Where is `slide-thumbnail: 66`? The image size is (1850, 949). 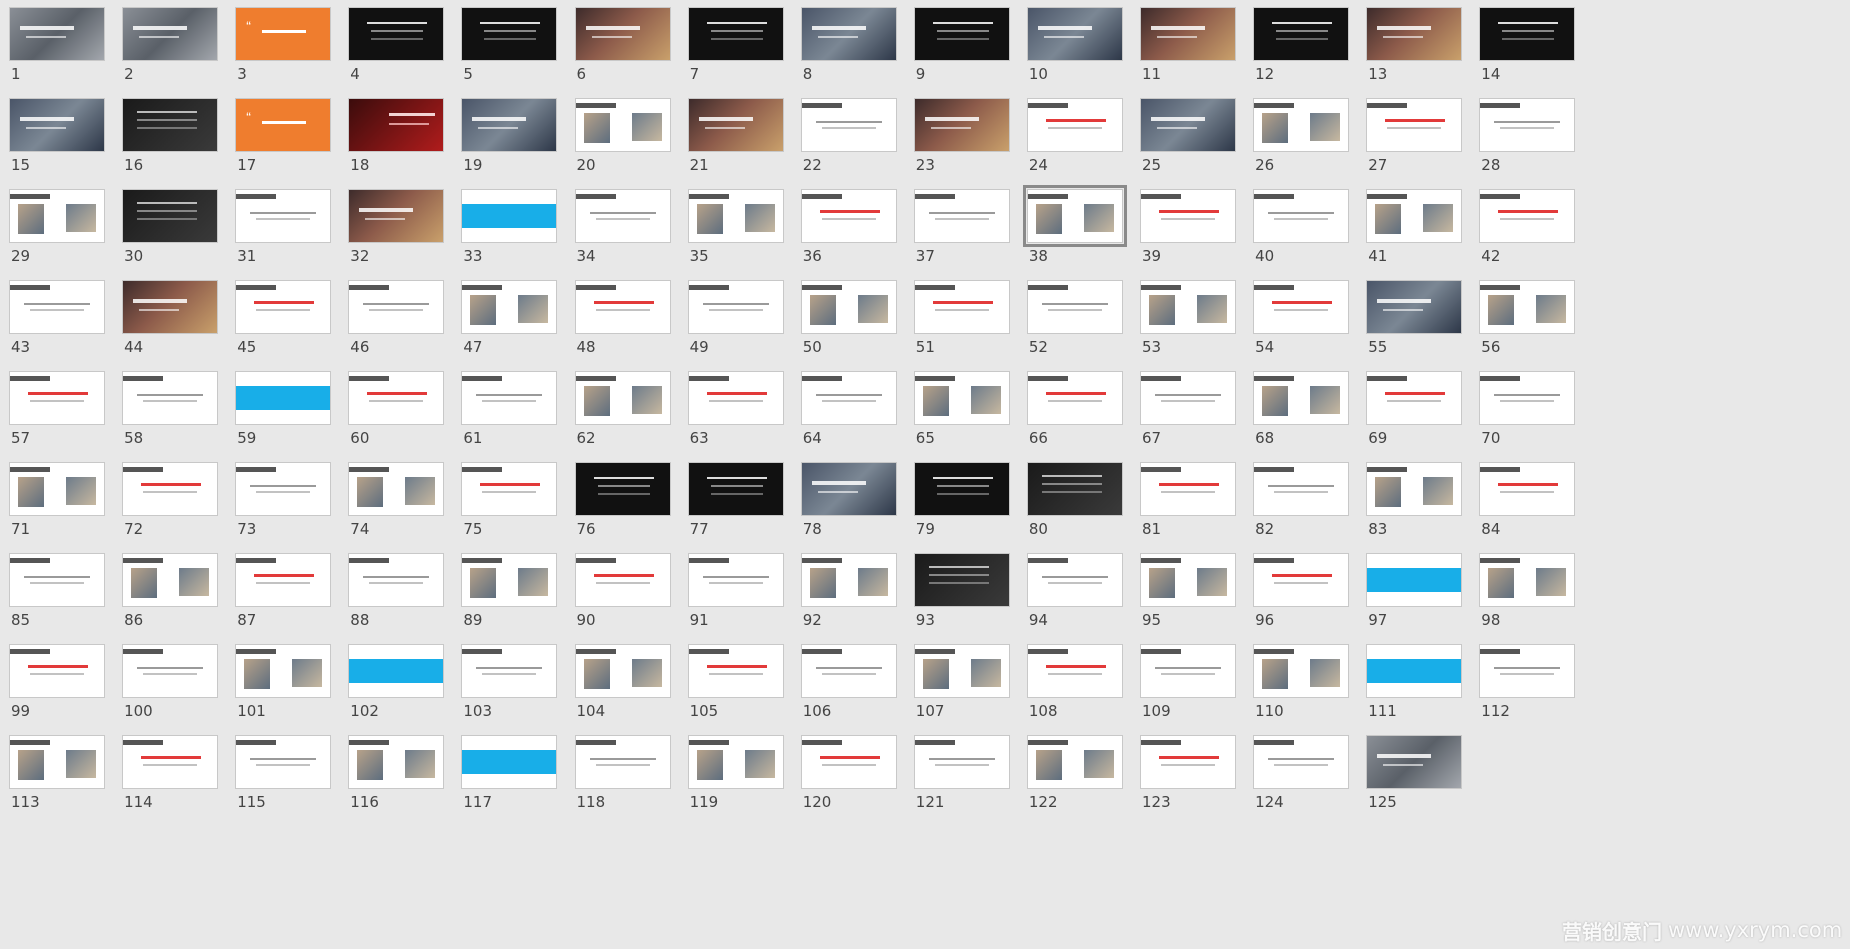
slide-thumbnail: 66 is located at coordinates (1074, 409).